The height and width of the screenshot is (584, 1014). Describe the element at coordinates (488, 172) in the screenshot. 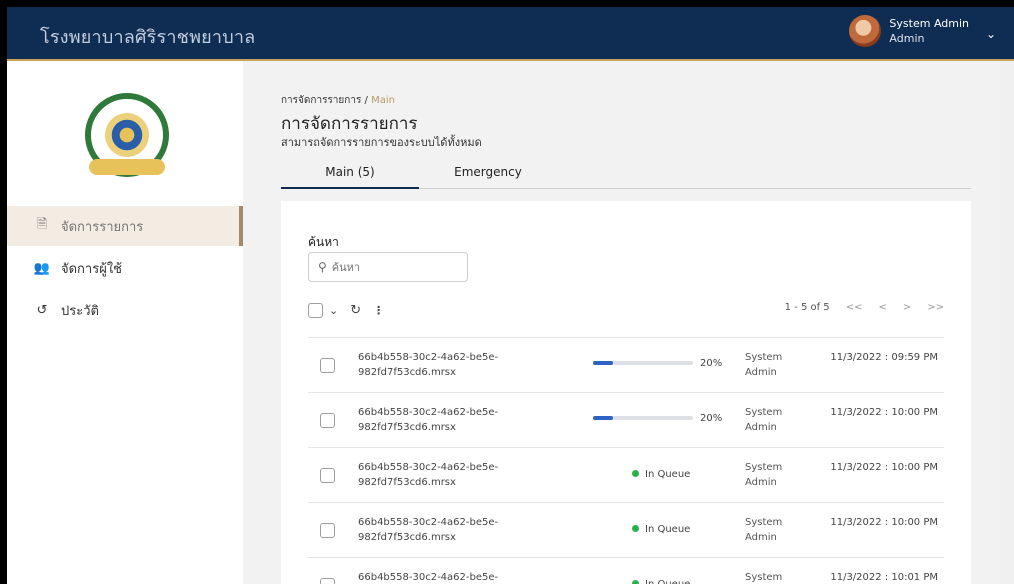

I see `tab-emergency: Emergency` at that location.